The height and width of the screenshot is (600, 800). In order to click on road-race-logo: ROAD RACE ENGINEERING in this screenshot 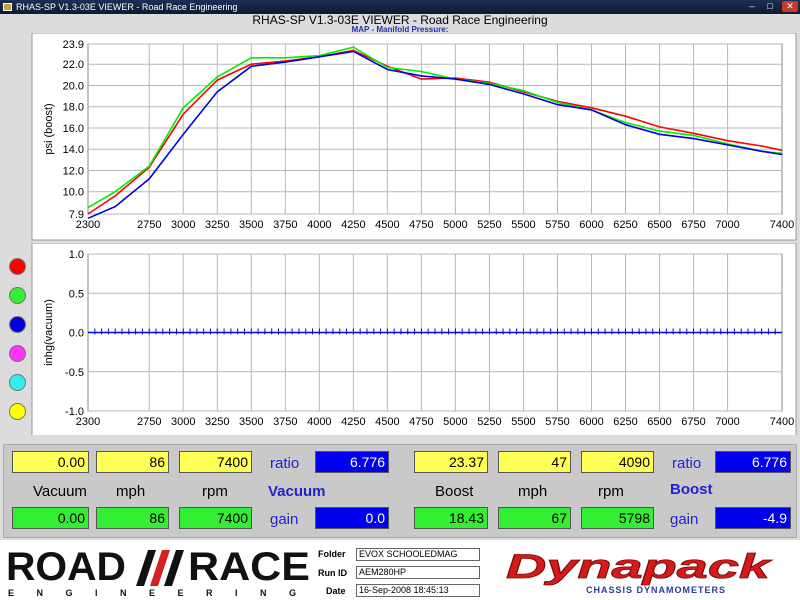, I will do `click(158, 571)`.